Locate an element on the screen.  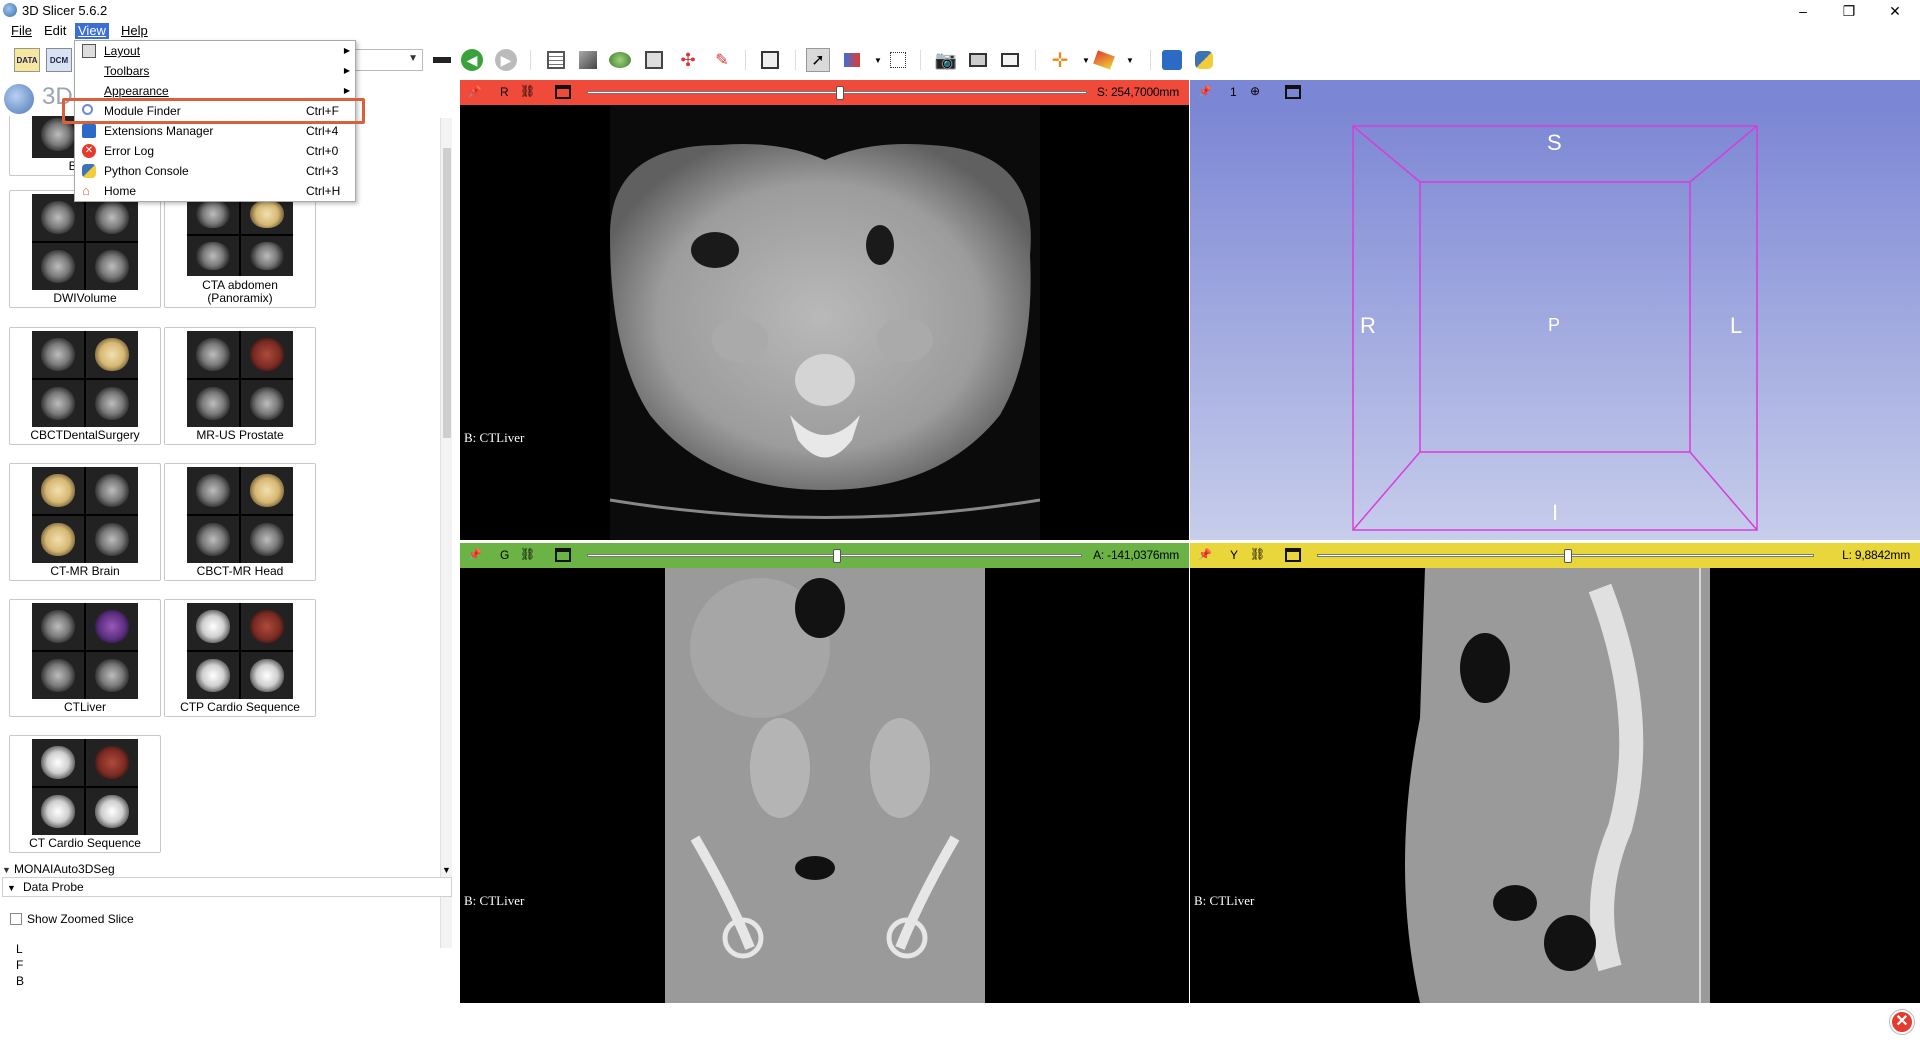
markups-module-icon: ✣ is located at coordinates (688, 60).